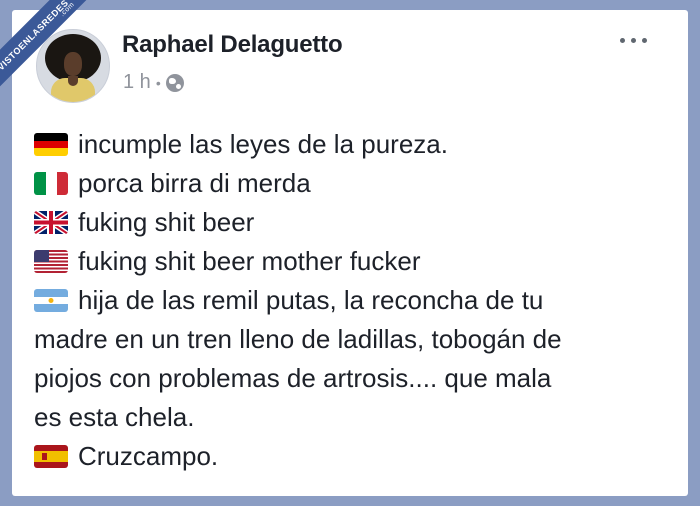 This screenshot has width=700, height=506. I want to click on spain-flag-icon, so click(51, 456).